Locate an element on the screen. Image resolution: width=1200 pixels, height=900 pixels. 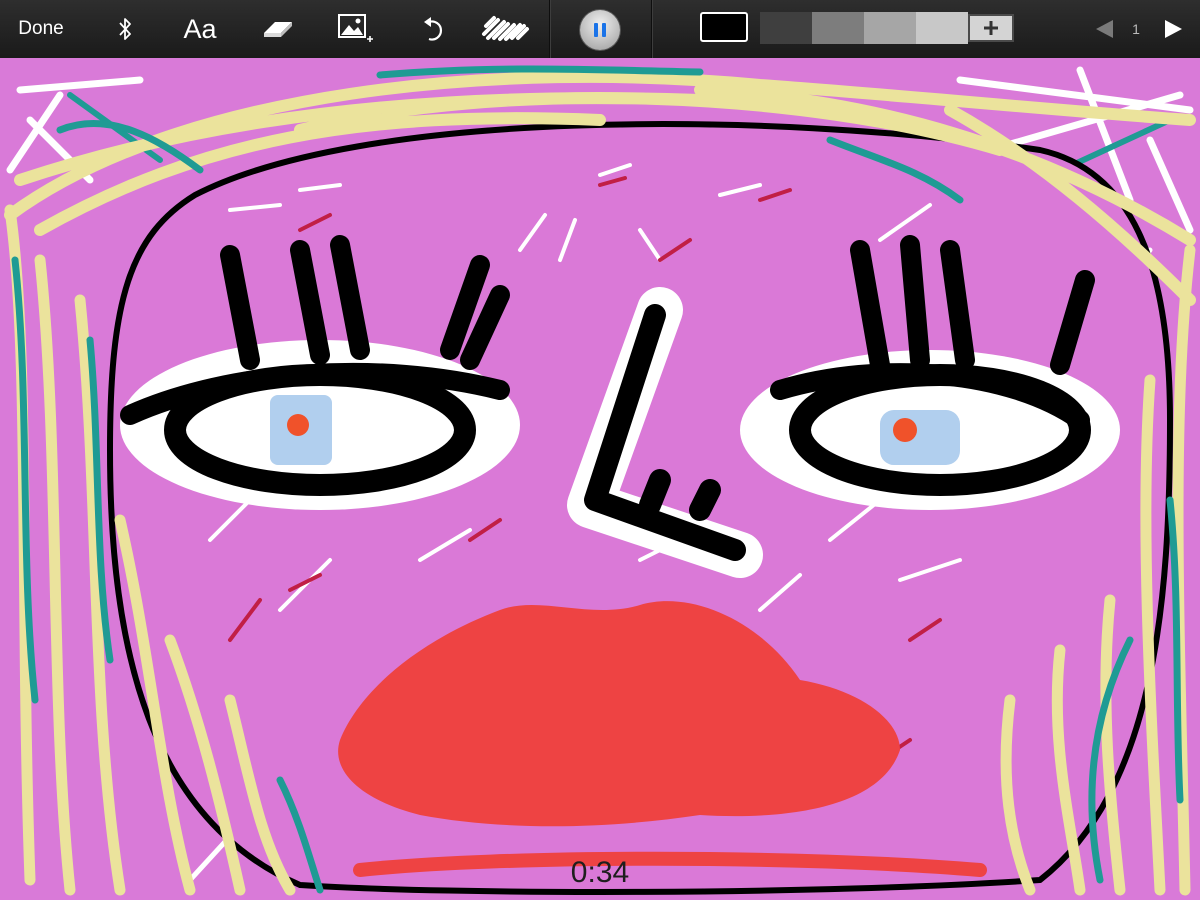
pause-button is located at coordinates (600, 30).